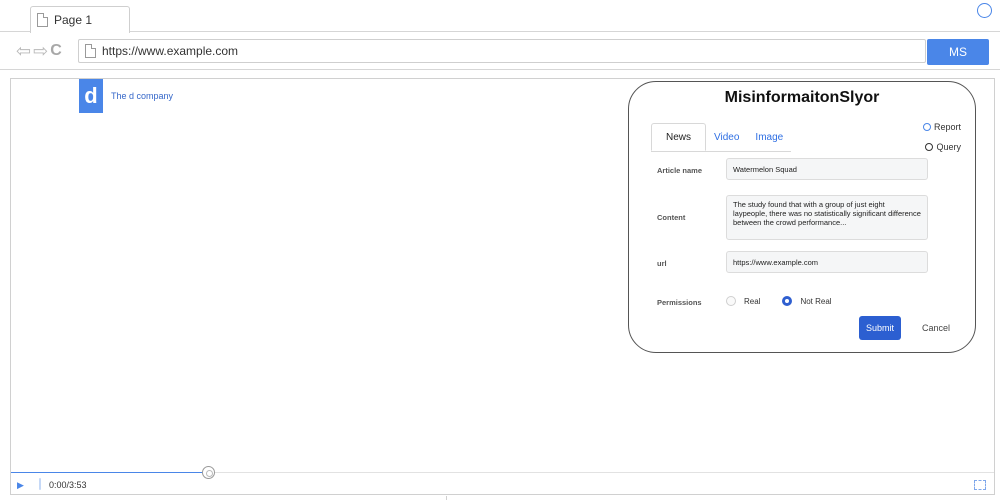 Image resolution: width=1000 pixels, height=500 pixels. I want to click on media-progress-filled, so click(109, 472).